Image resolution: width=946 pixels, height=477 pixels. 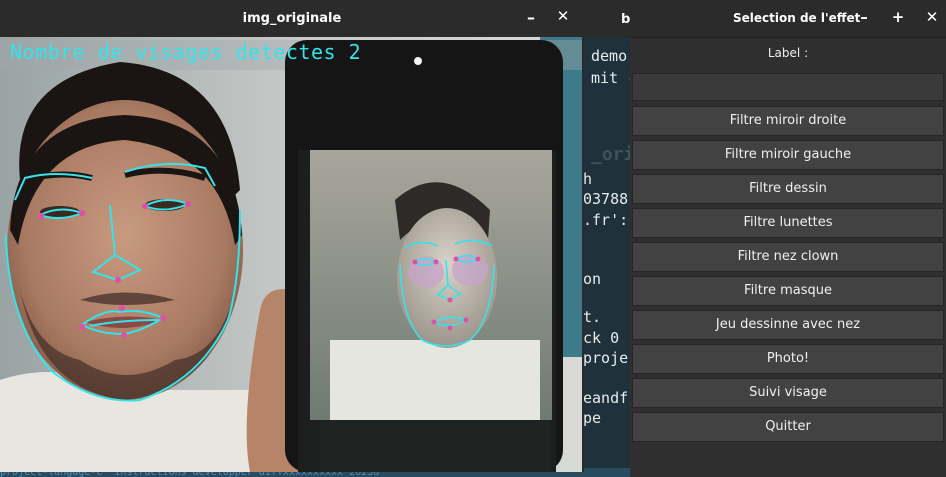 I want to click on maximize-icon: +, so click(x=898, y=18).